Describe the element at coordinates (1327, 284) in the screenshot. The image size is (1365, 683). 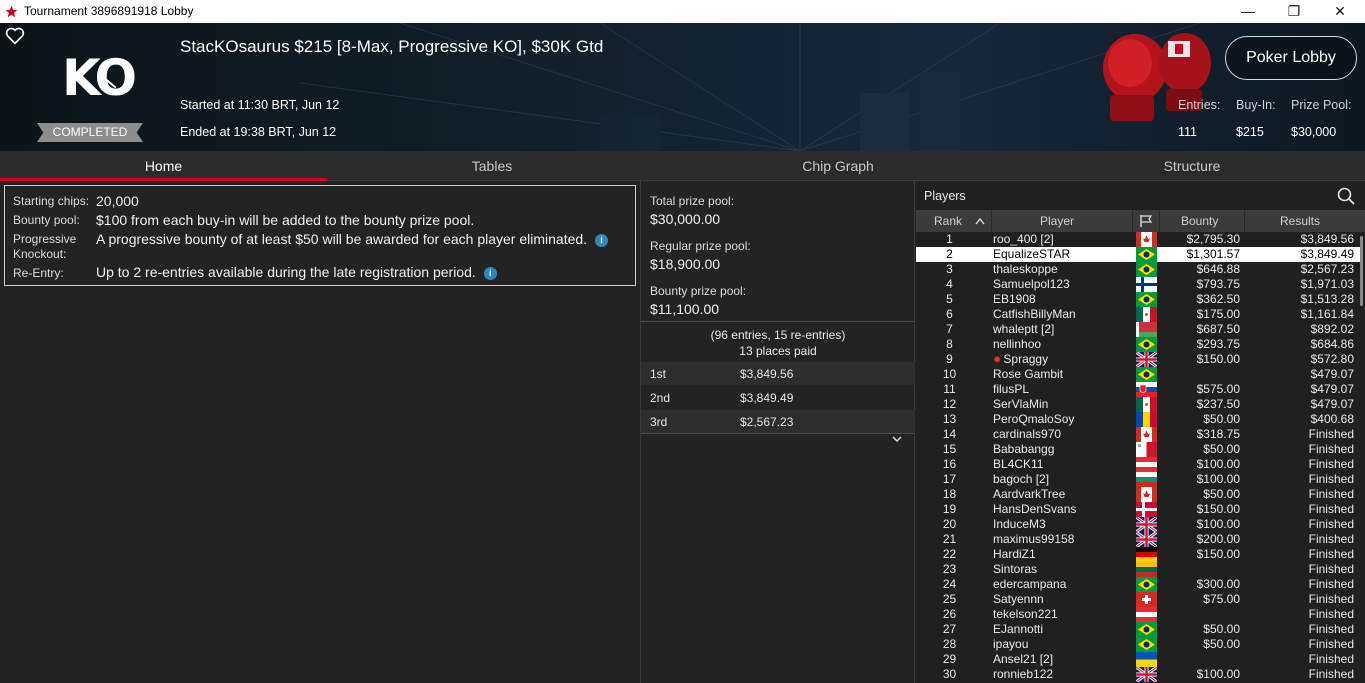
I see `player-result: $1,971.03` at that location.